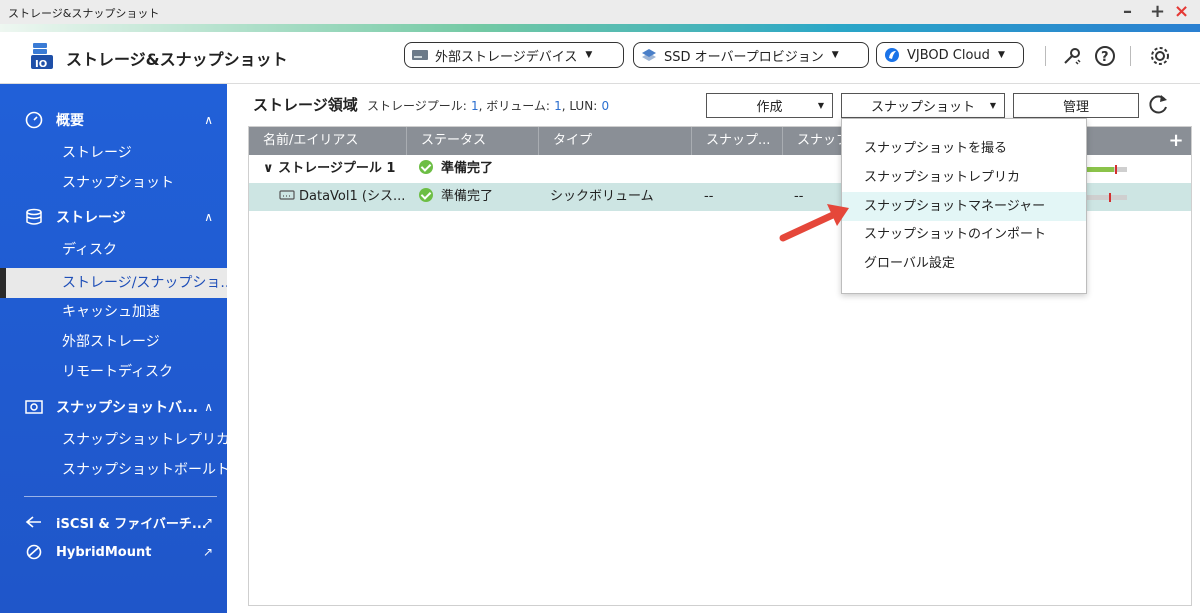 This screenshot has width=1200, height=613. What do you see at coordinates (305, 105) in the screenshot?
I see `page-title: ストレージ領域` at bounding box center [305, 105].